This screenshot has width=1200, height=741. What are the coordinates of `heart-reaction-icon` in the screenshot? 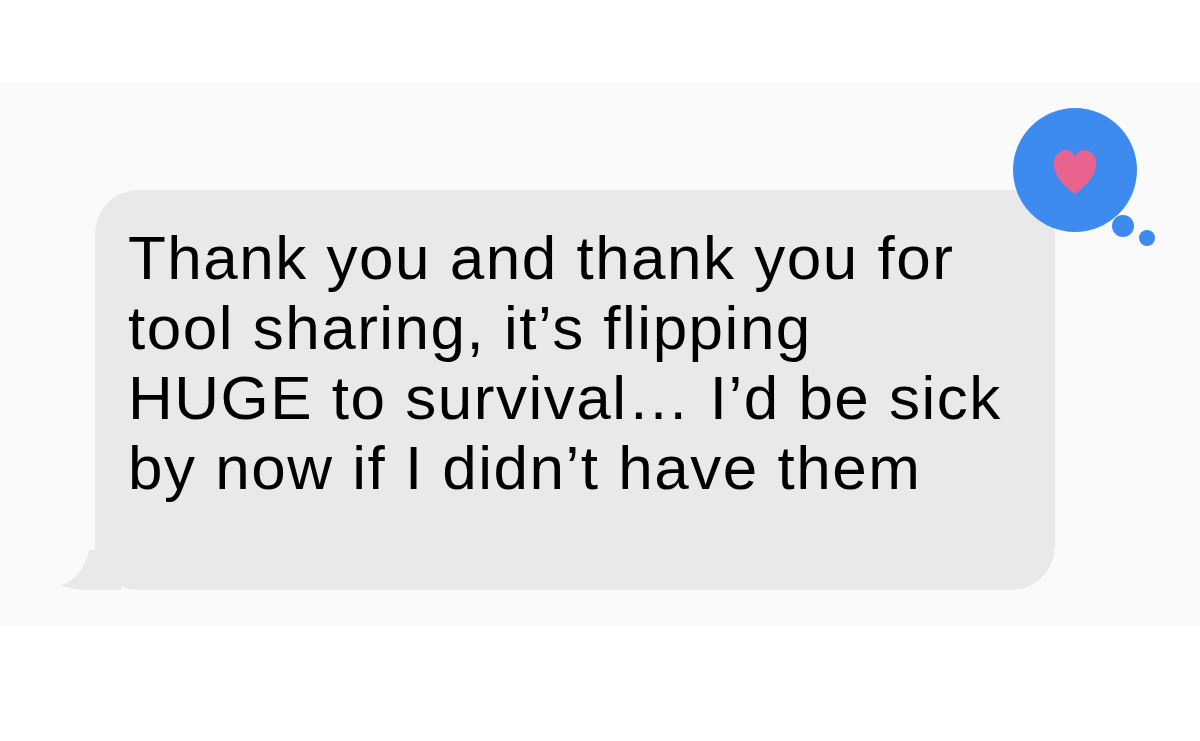 It's located at (1084, 177).